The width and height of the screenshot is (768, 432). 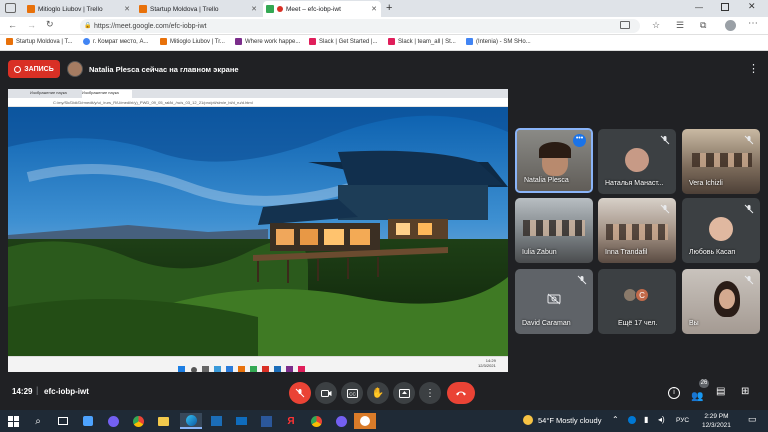 What do you see at coordinates (730, 25) in the screenshot?
I see `profile-avatar` at bounding box center [730, 25].